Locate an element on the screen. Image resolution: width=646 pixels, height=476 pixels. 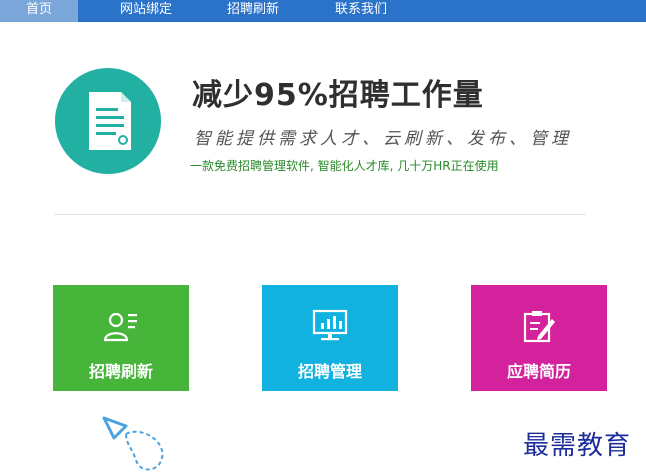
watermark-text: 最需教育 is located at coordinates (577, 446).